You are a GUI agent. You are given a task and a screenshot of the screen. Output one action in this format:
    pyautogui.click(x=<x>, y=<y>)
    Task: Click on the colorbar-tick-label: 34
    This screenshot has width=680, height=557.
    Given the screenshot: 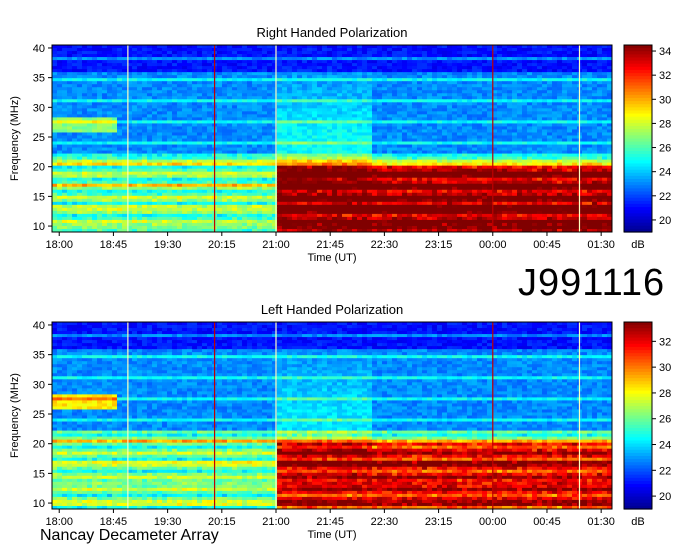 What is the action you would take?
    pyautogui.click(x=665, y=52)
    